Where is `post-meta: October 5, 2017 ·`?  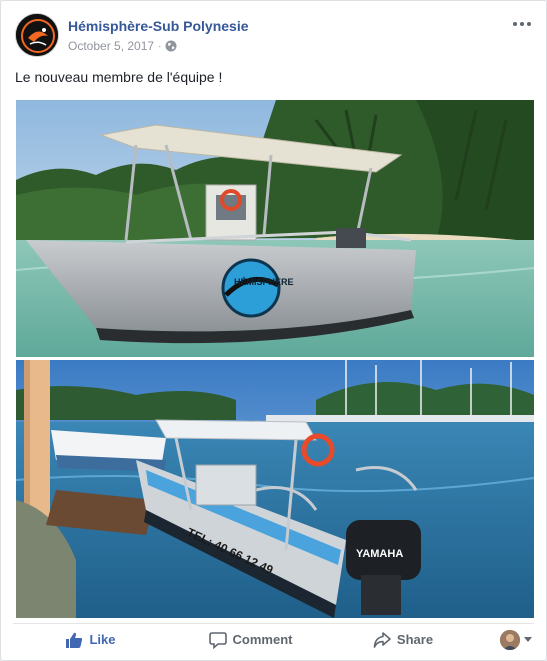 post-meta: October 5, 2017 · is located at coordinates (122, 46).